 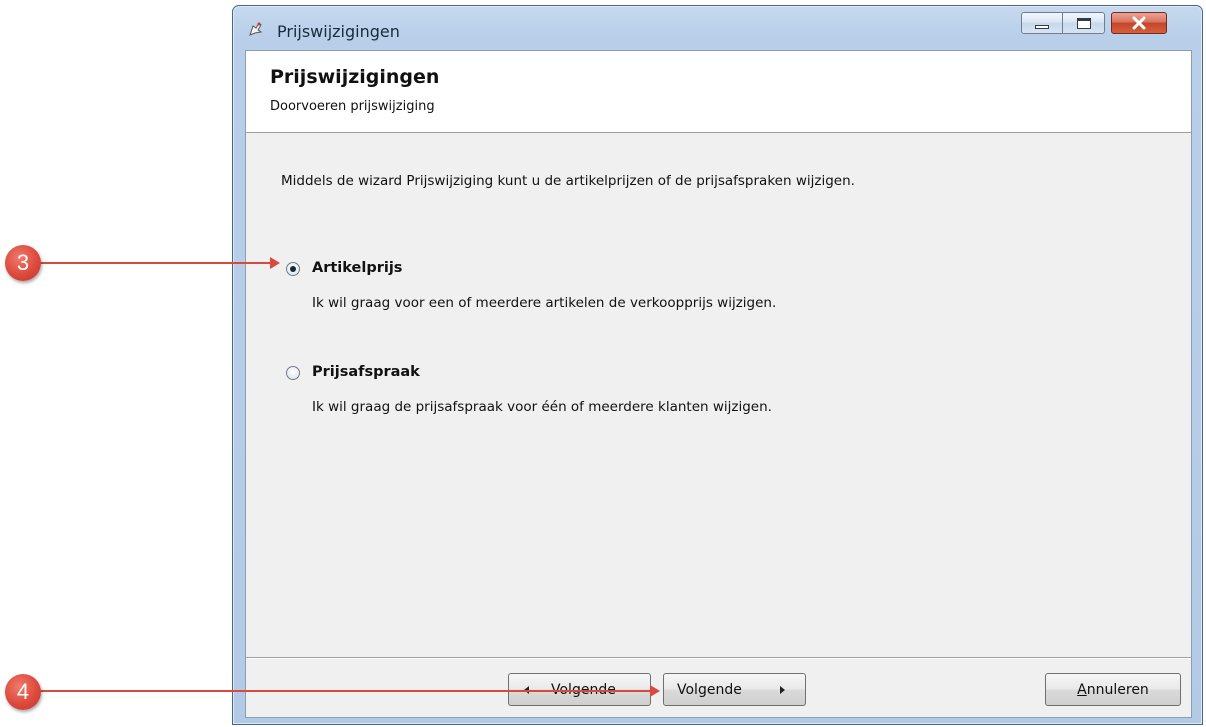 I want to click on maximize-button, so click(x=1084, y=23).